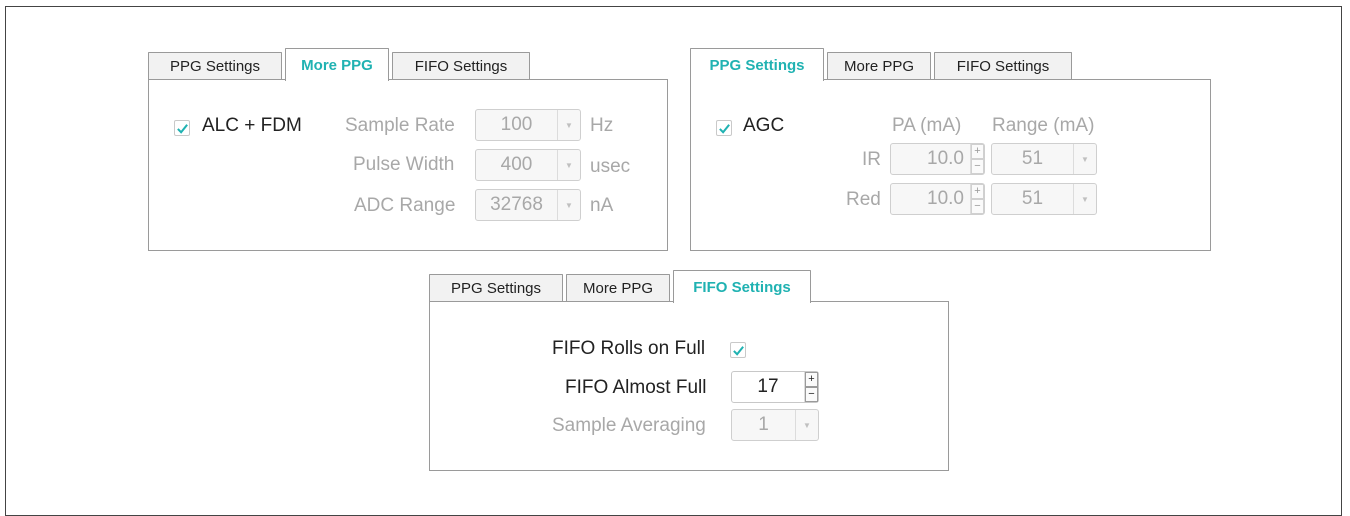 The image size is (1350, 516). I want to click on ir-range-select: 51 ▼, so click(1044, 159).